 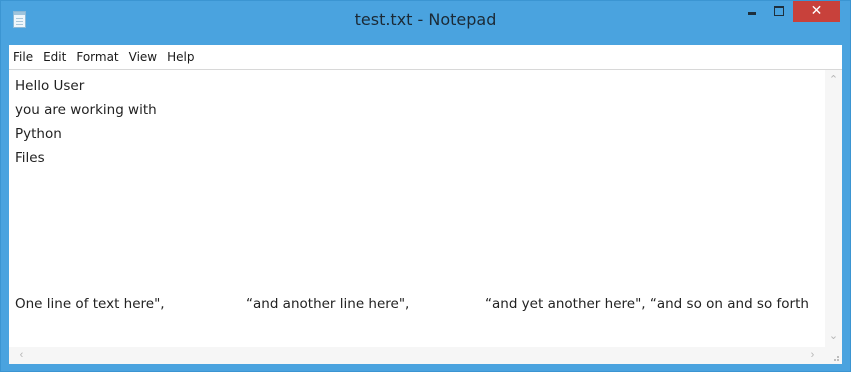 What do you see at coordinates (23, 57) in the screenshot?
I see `menu-file: File` at bounding box center [23, 57].